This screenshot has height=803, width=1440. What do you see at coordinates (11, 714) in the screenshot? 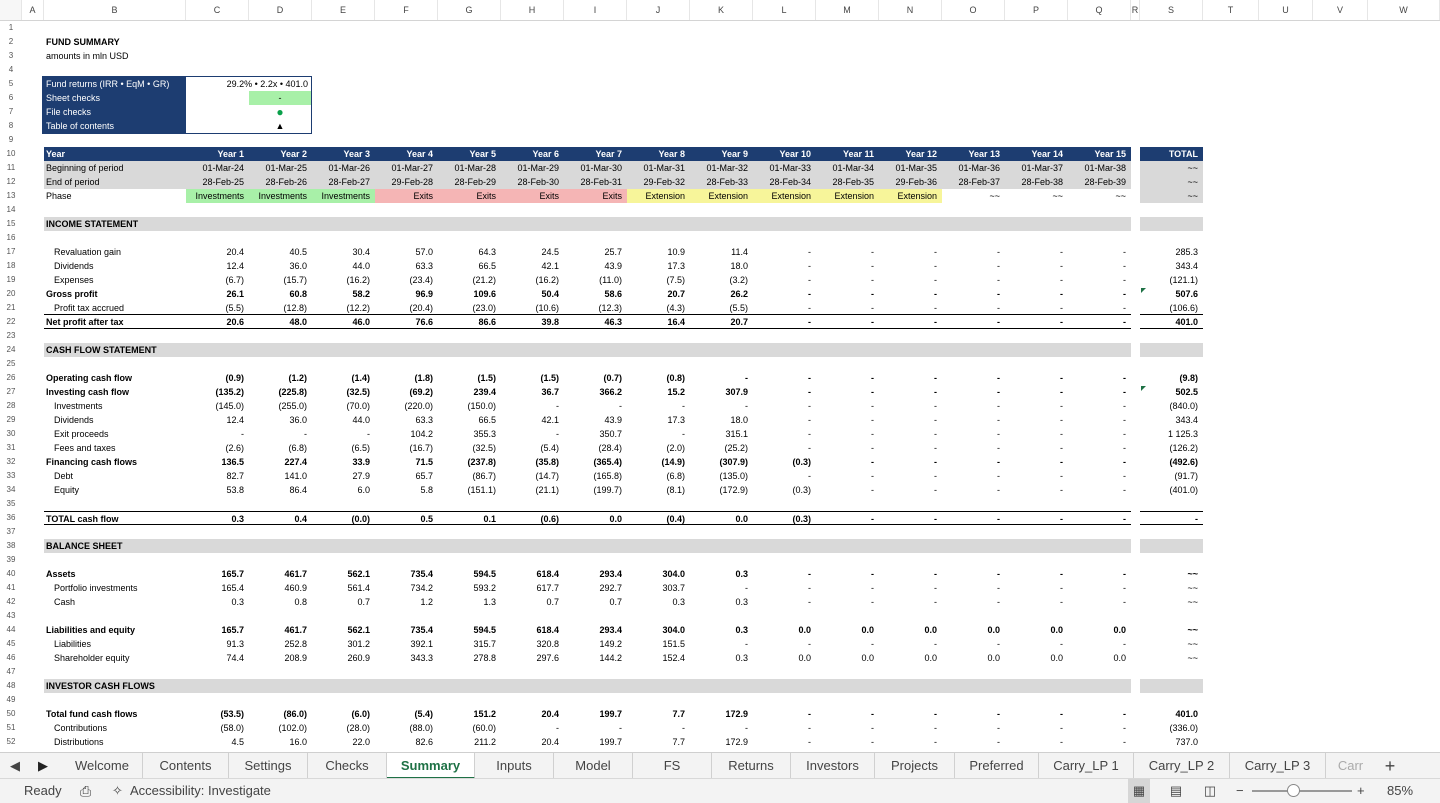
I see `row-header: 50` at bounding box center [11, 714].